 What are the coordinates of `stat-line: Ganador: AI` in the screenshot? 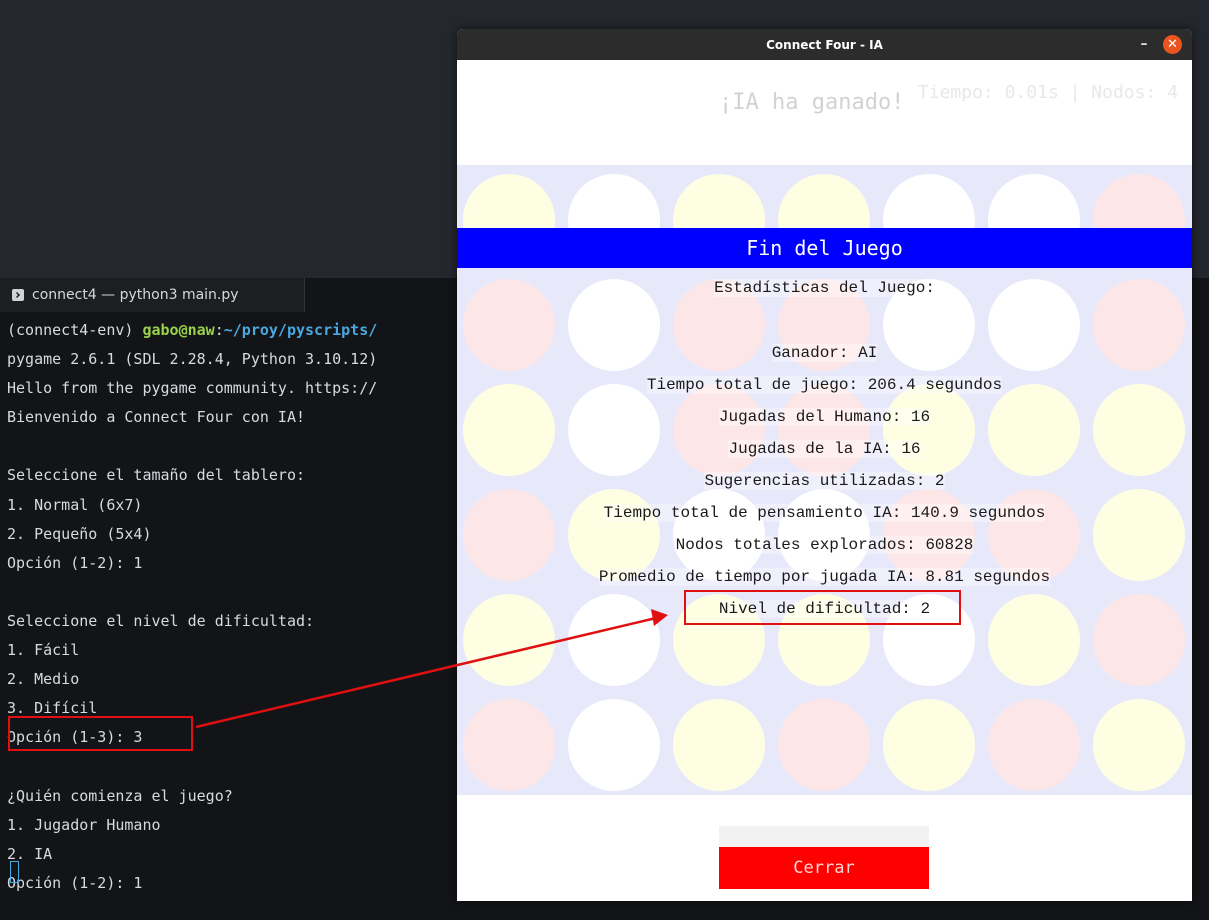 It's located at (824, 353).